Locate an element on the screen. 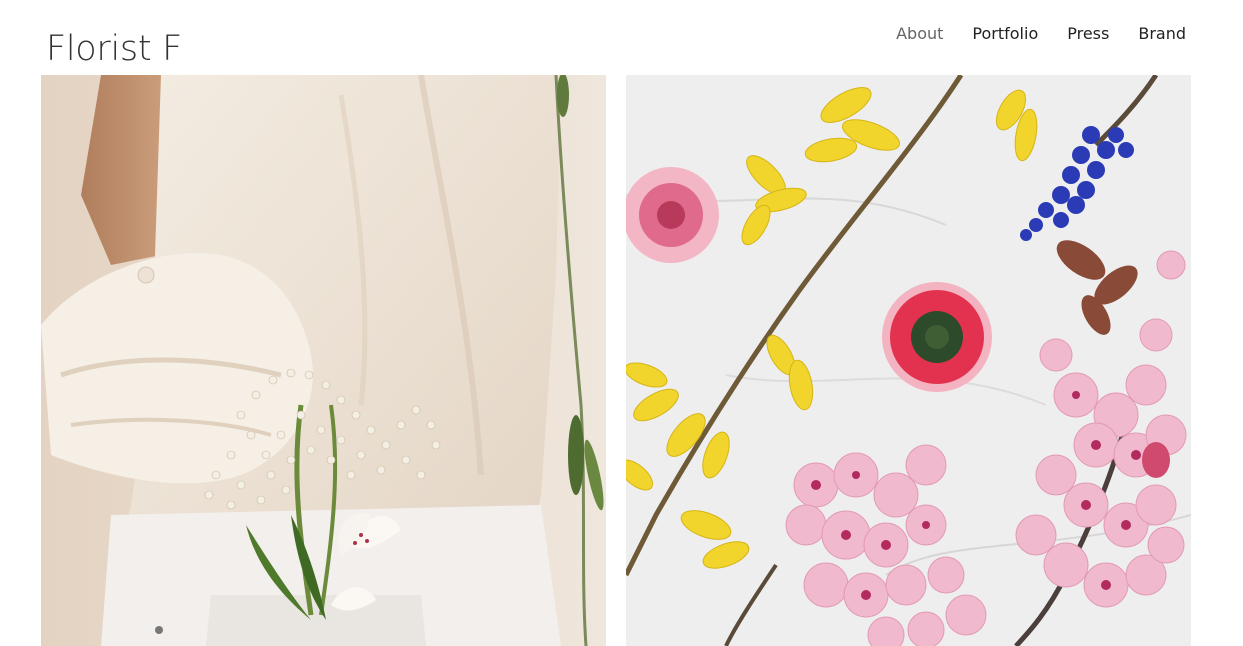  nav-item-brand: Brand is located at coordinates (1162, 34).